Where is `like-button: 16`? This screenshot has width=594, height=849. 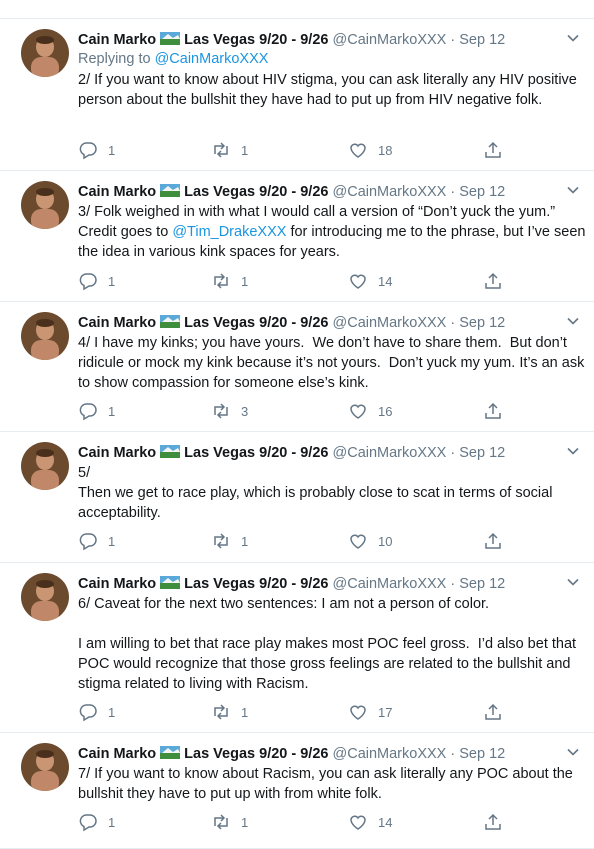 like-button: 16 is located at coordinates (370, 411).